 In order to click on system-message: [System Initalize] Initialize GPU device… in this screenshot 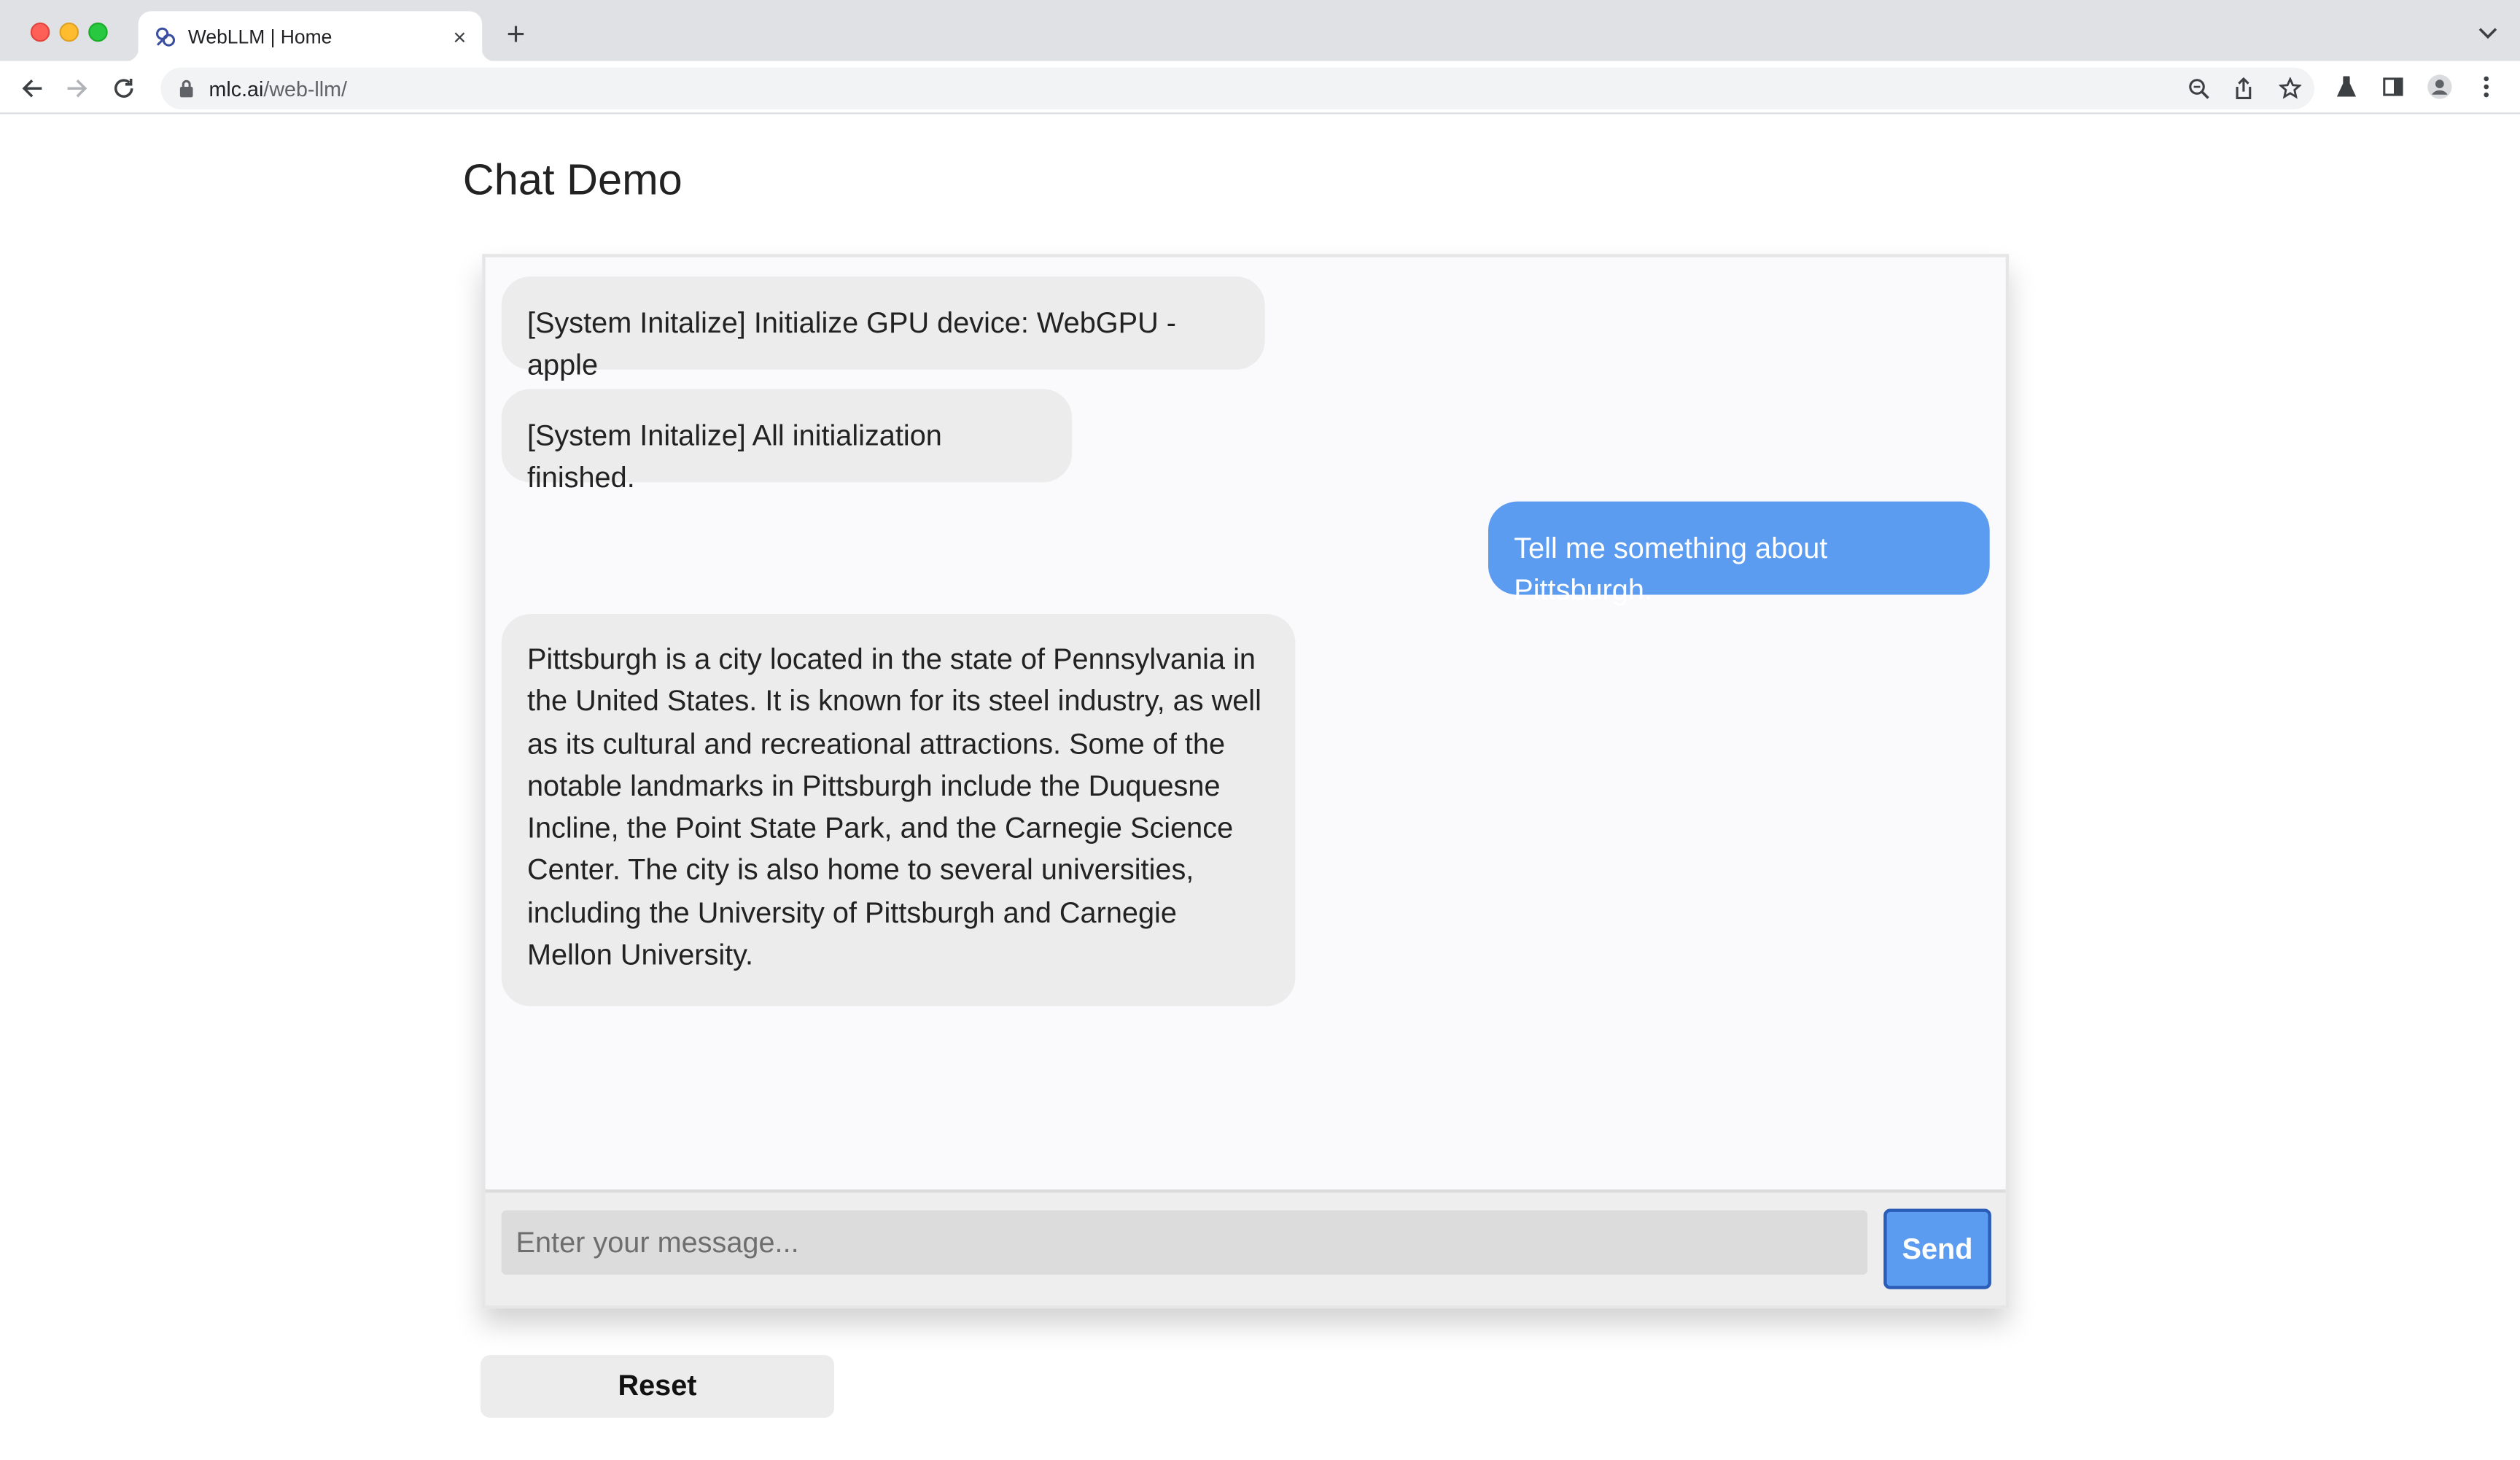, I will do `click(883, 328)`.